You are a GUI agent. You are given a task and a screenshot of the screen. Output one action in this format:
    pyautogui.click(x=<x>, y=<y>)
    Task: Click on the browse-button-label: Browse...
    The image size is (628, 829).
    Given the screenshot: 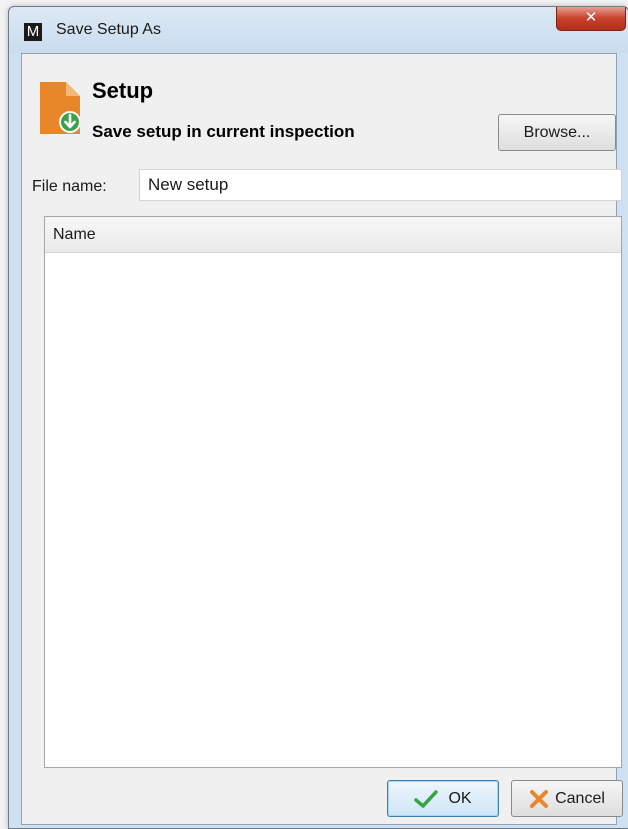 What is the action you would take?
    pyautogui.click(x=557, y=132)
    